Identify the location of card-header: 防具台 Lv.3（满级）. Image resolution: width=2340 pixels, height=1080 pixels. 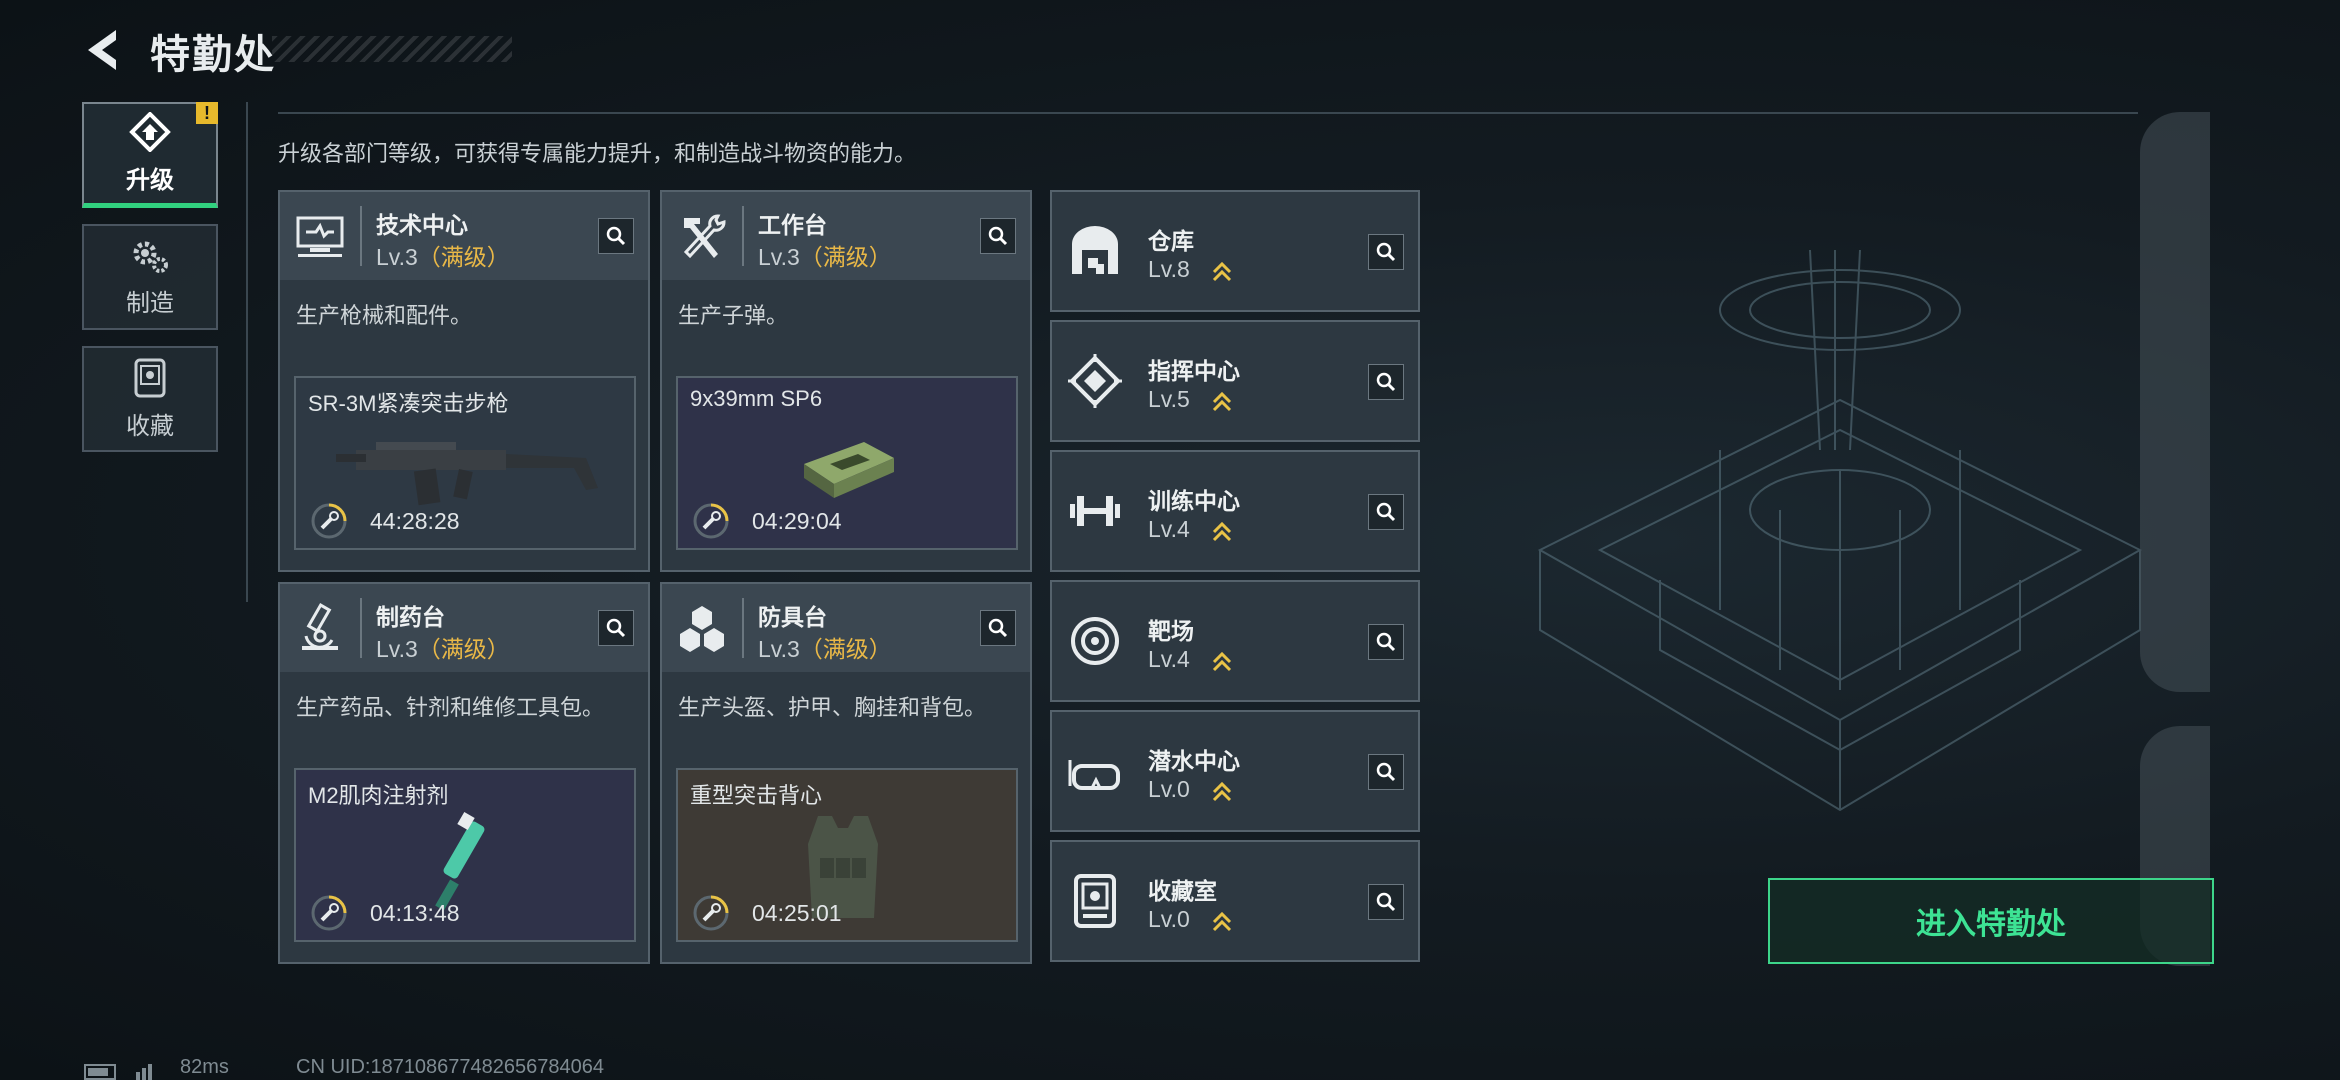
(846, 628).